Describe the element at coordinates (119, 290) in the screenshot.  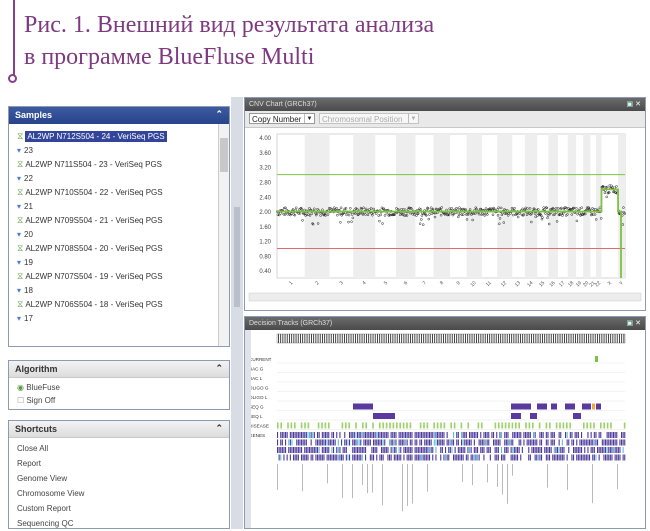
I see `sample-group: ▾ 18` at that location.